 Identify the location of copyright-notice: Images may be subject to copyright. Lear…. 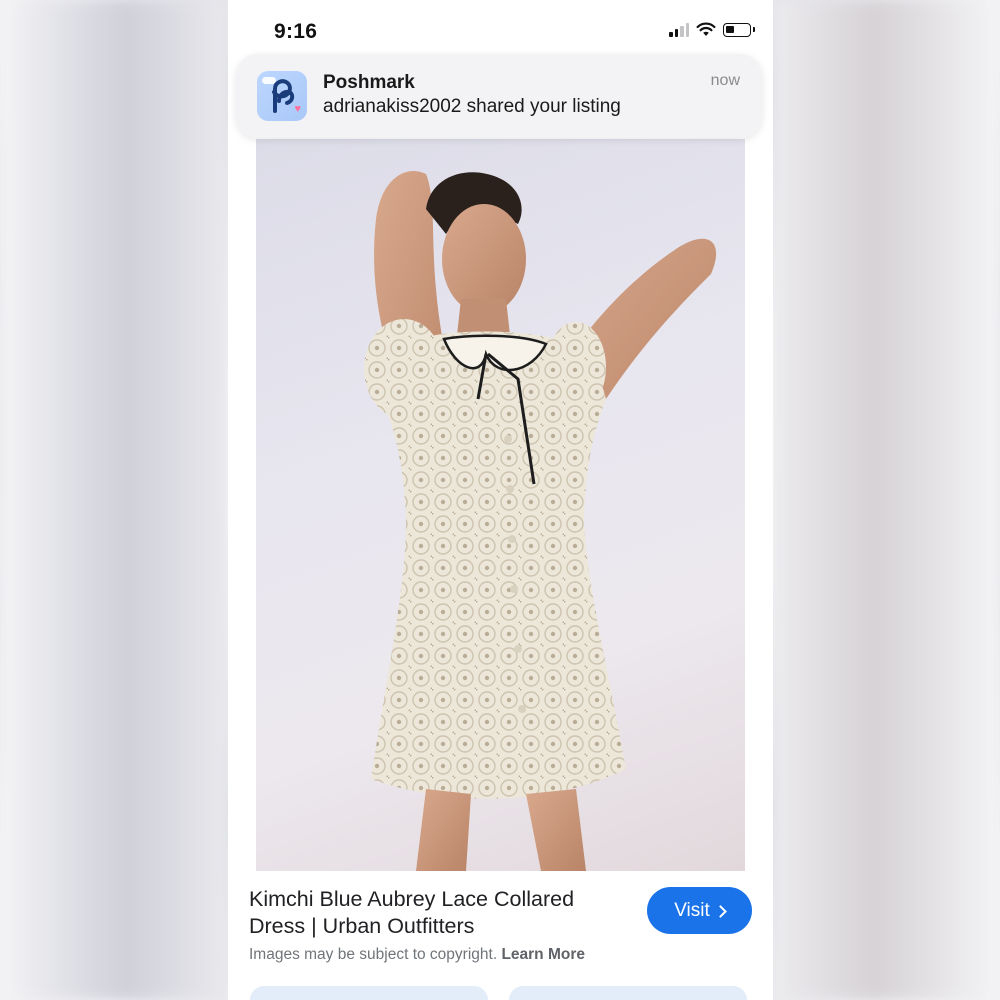
(417, 955).